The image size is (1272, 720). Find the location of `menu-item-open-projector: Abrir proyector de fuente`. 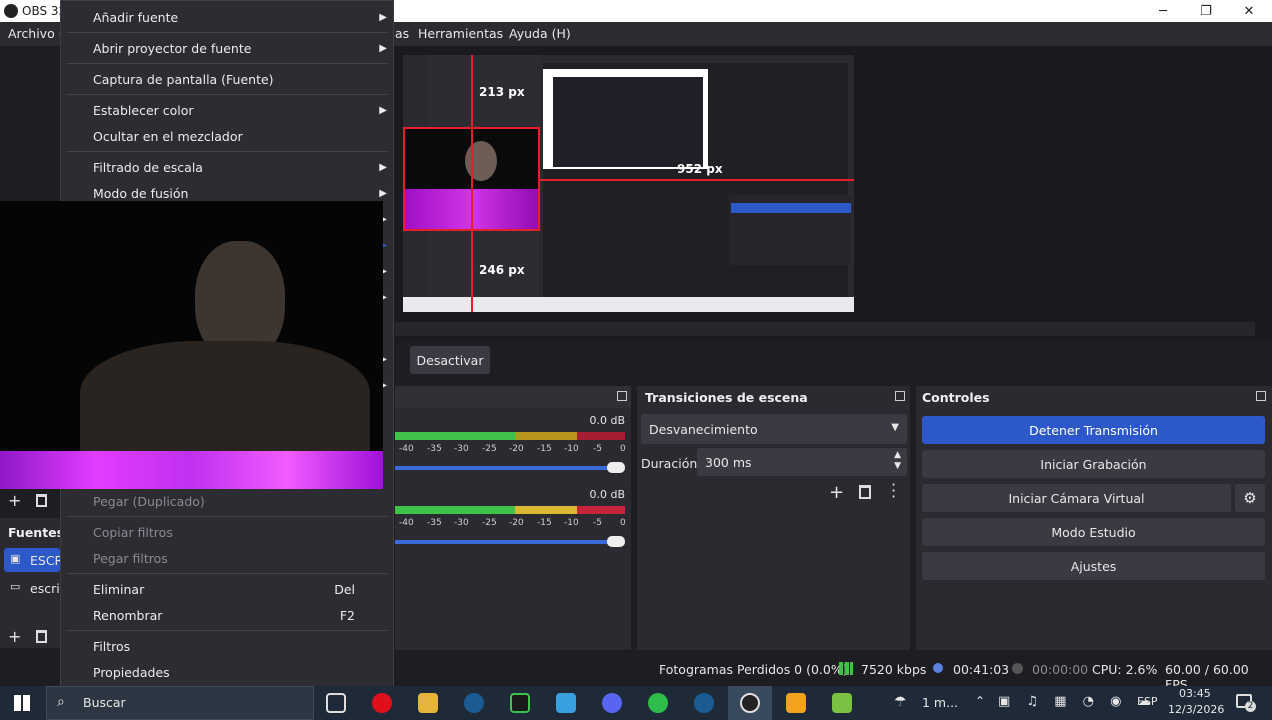

menu-item-open-projector: Abrir proyector de fuente is located at coordinates (172, 48).